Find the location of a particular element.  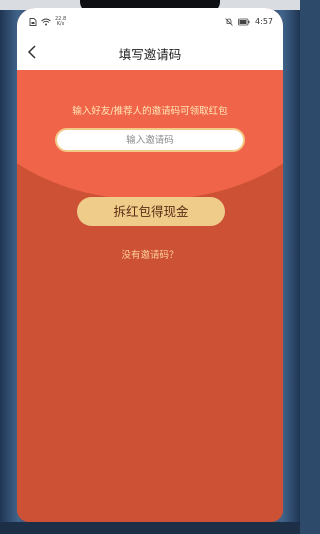

network-speed-unit: K/s is located at coordinates (60, 24).